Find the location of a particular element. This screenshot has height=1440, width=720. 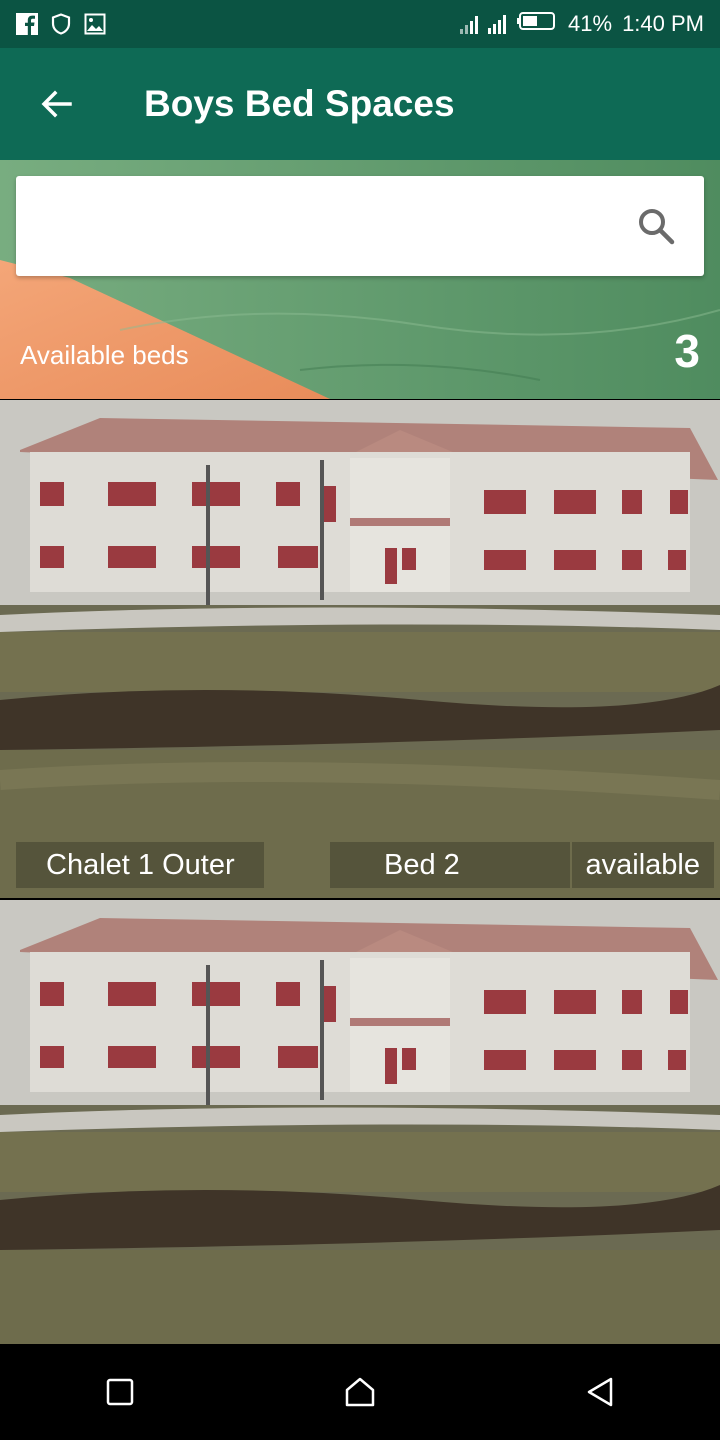

search-icon is located at coordinates (657, 227).